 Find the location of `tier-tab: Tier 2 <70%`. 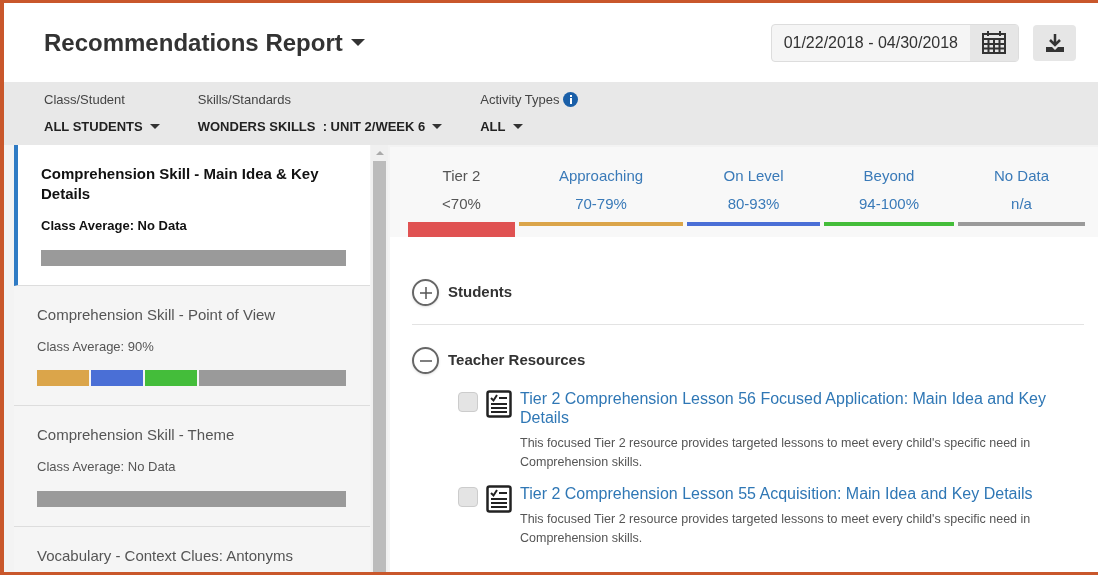

tier-tab: Tier 2 <70% is located at coordinates (461, 201).